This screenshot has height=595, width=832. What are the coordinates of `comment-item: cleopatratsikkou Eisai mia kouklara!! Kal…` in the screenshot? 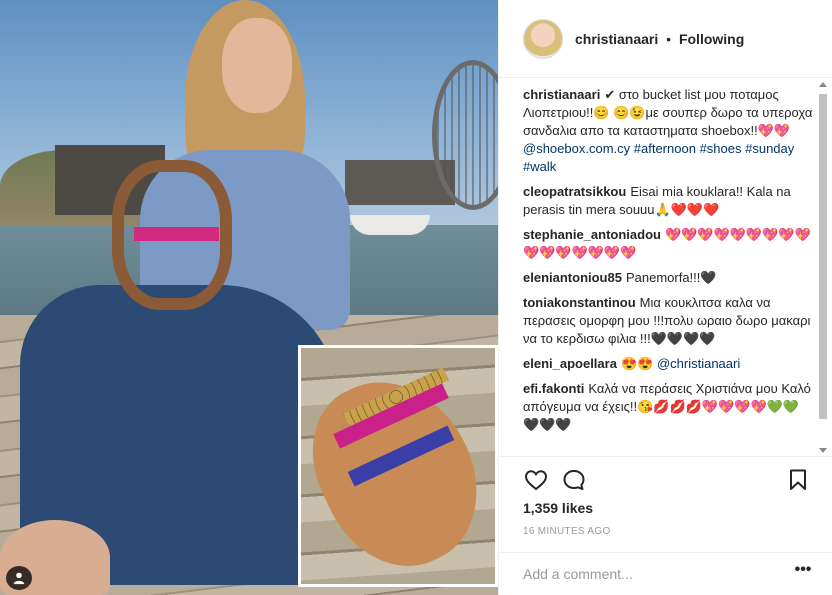 It's located at (668, 201).